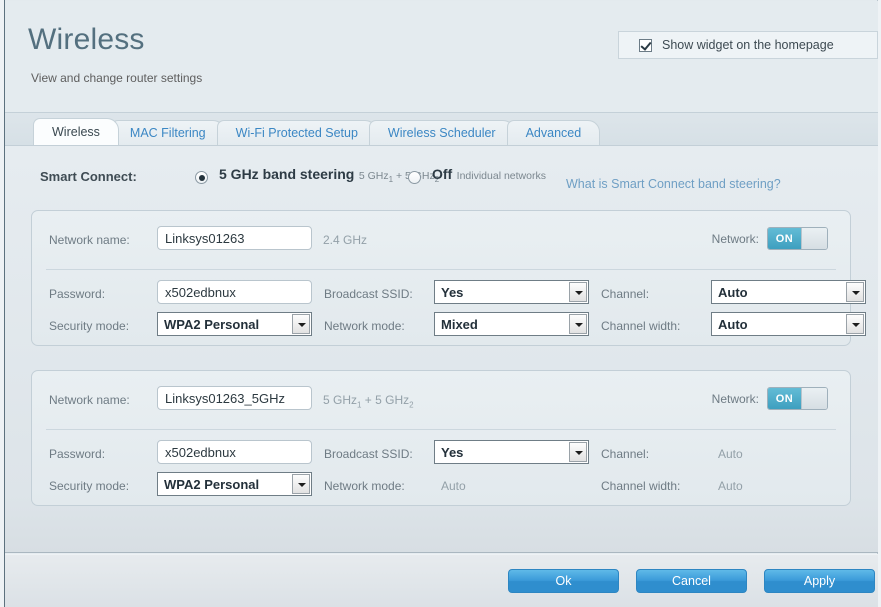 The height and width of the screenshot is (607, 881). Describe the element at coordinates (452, 452) in the screenshot. I see `broadcast-ssid-value-2: Yes` at that location.